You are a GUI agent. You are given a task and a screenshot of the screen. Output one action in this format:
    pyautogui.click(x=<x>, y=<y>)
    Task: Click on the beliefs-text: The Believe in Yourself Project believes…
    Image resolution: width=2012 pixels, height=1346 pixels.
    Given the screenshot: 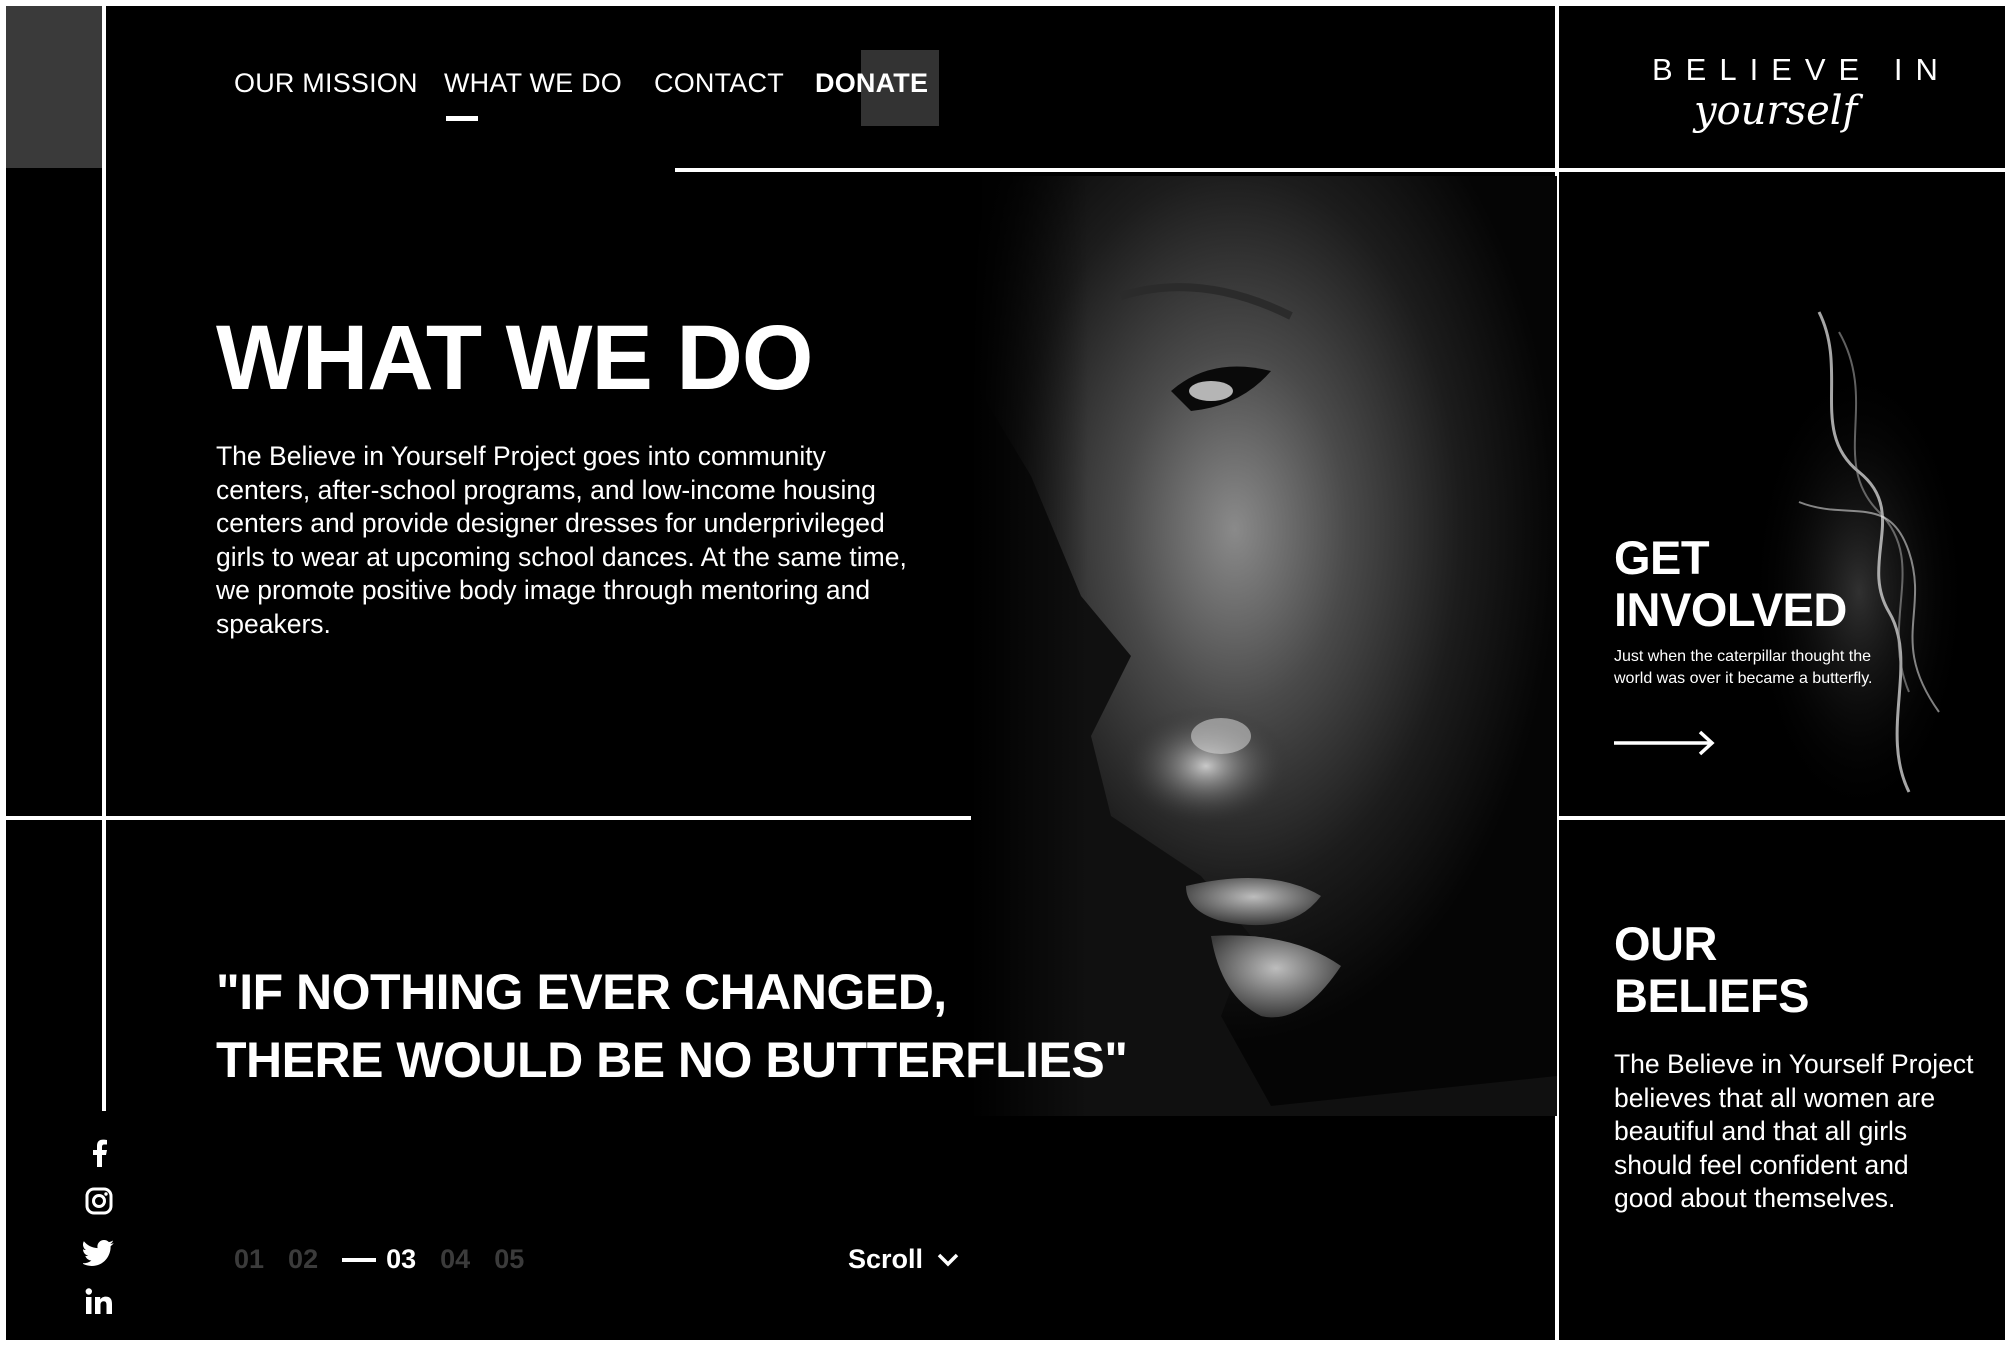 What is the action you would take?
    pyautogui.click(x=1794, y=1131)
    